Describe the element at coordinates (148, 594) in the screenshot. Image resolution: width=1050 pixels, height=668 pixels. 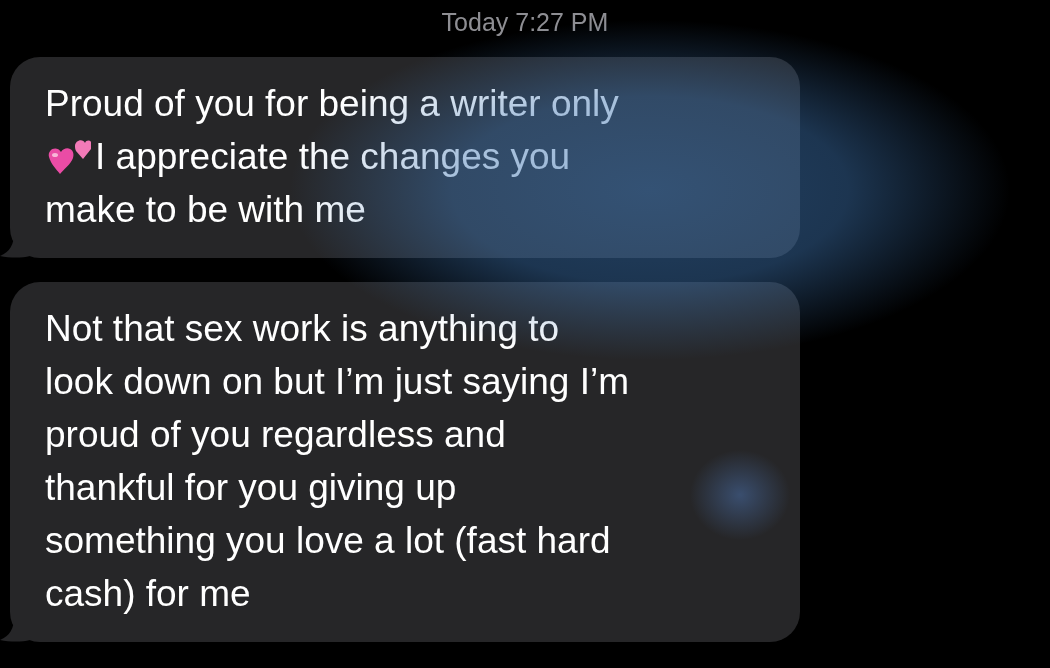
I see `message-text: cash) for me` at that location.